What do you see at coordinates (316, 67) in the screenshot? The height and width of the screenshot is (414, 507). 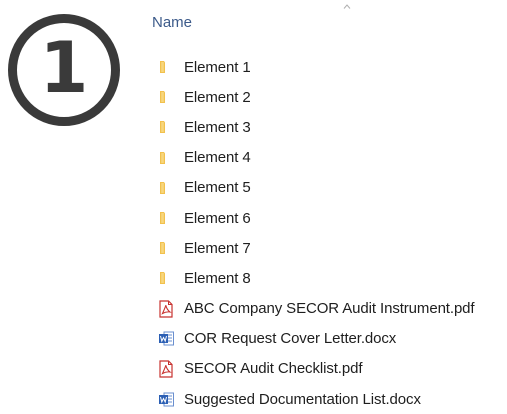 I see `folder-row: Element 1` at bounding box center [316, 67].